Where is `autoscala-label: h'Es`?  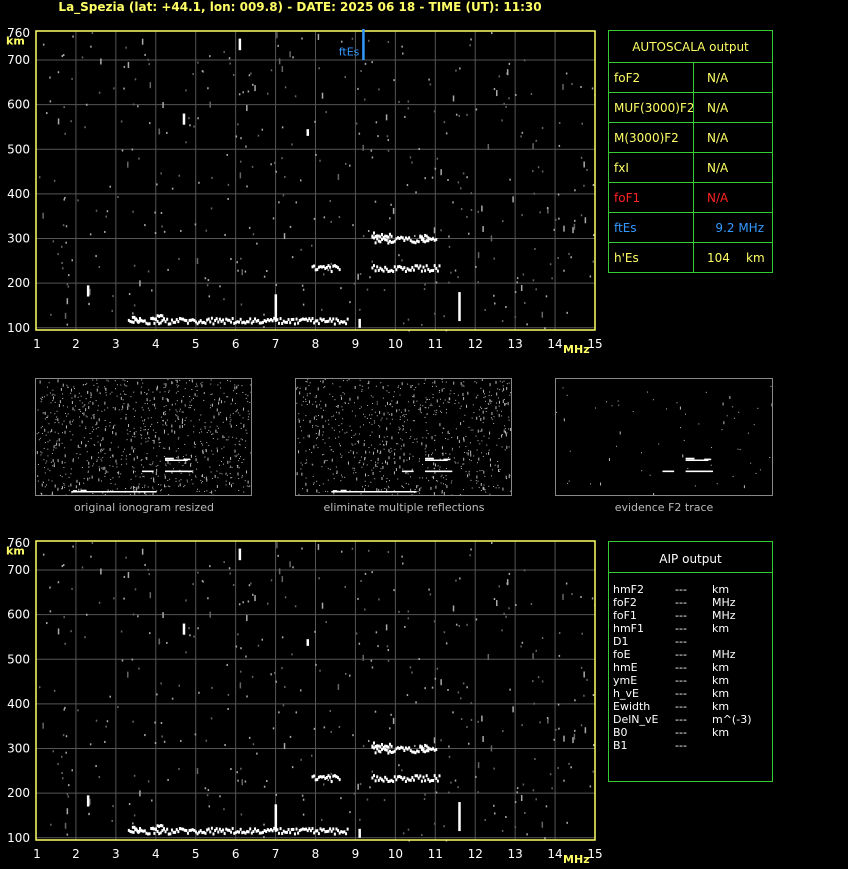 autoscala-label: h'Es is located at coordinates (626, 258).